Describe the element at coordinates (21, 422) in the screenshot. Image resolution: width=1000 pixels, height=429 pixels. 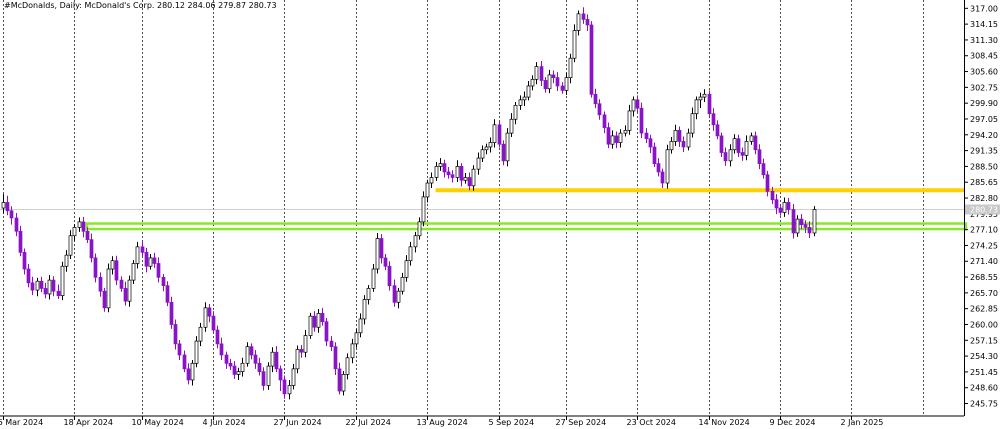
I see `time-tick-label: 26 Mar 2024` at that location.